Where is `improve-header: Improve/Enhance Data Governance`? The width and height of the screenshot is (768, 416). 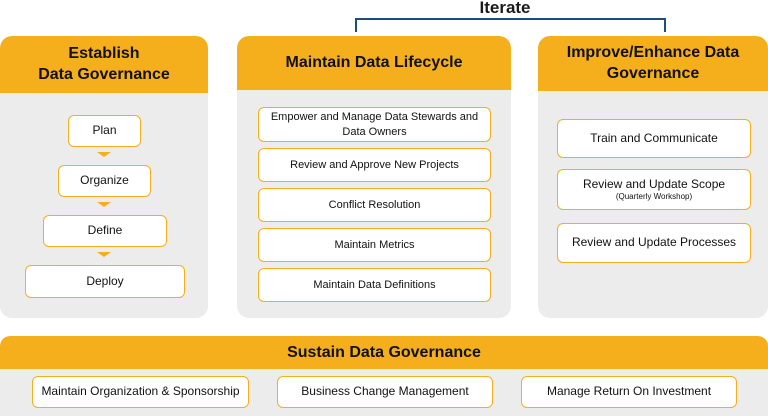 improve-header: Improve/Enhance Data Governance is located at coordinates (653, 63).